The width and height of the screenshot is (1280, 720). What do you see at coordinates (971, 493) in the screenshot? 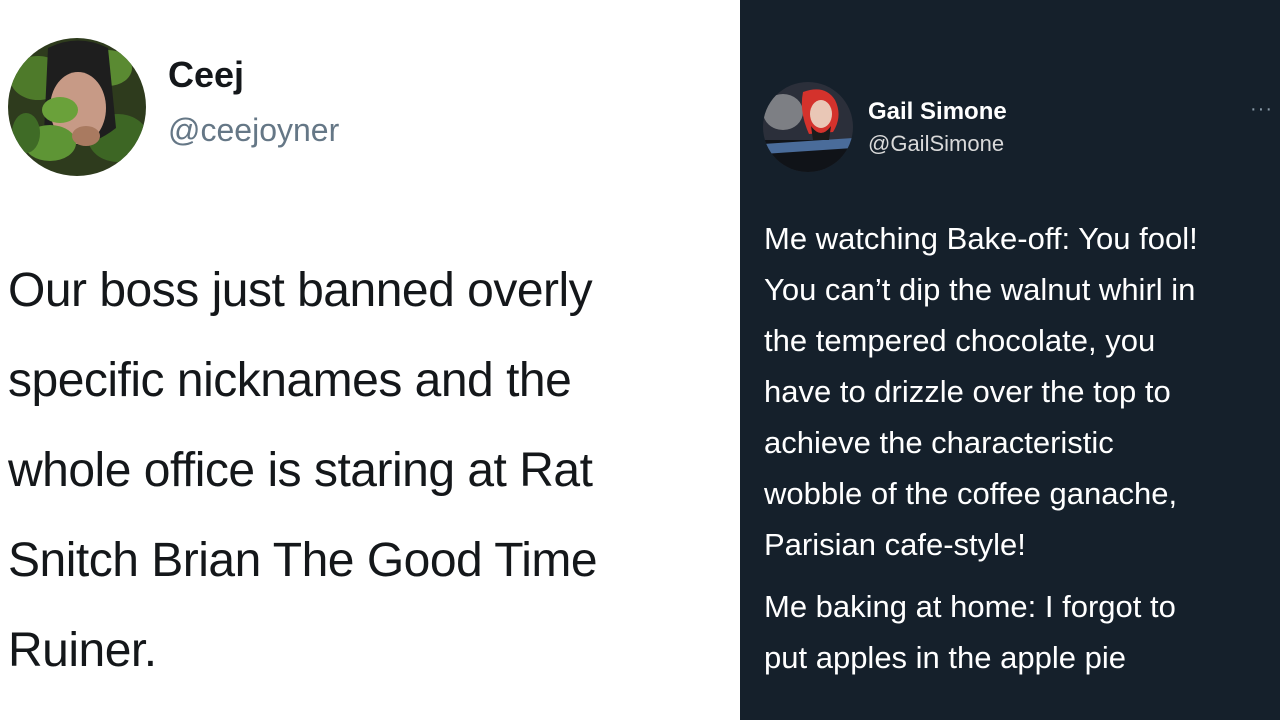
I see `tweet-text-line: wobble of the coffee ganache,` at bounding box center [971, 493].